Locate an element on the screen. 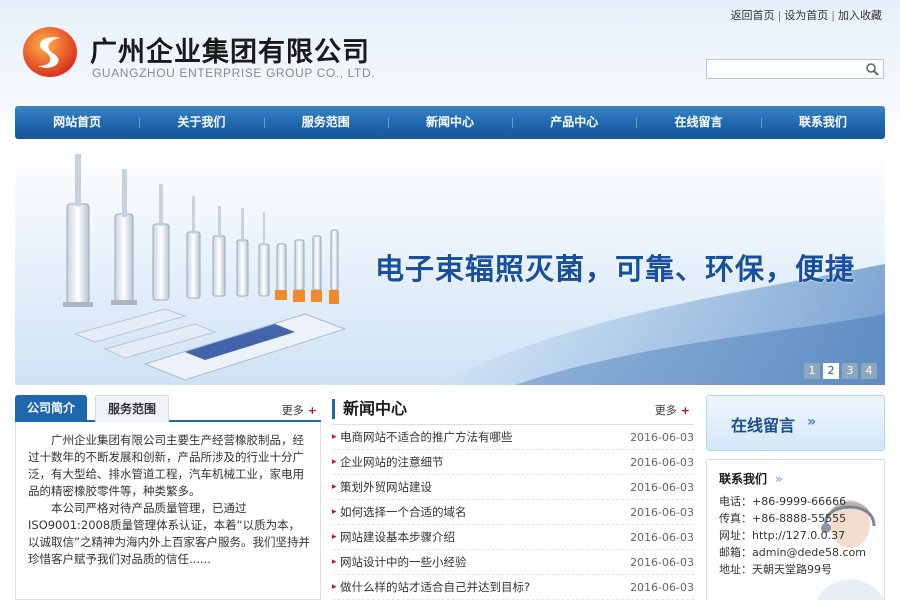  banner-page-3: 3 is located at coordinates (850, 371).